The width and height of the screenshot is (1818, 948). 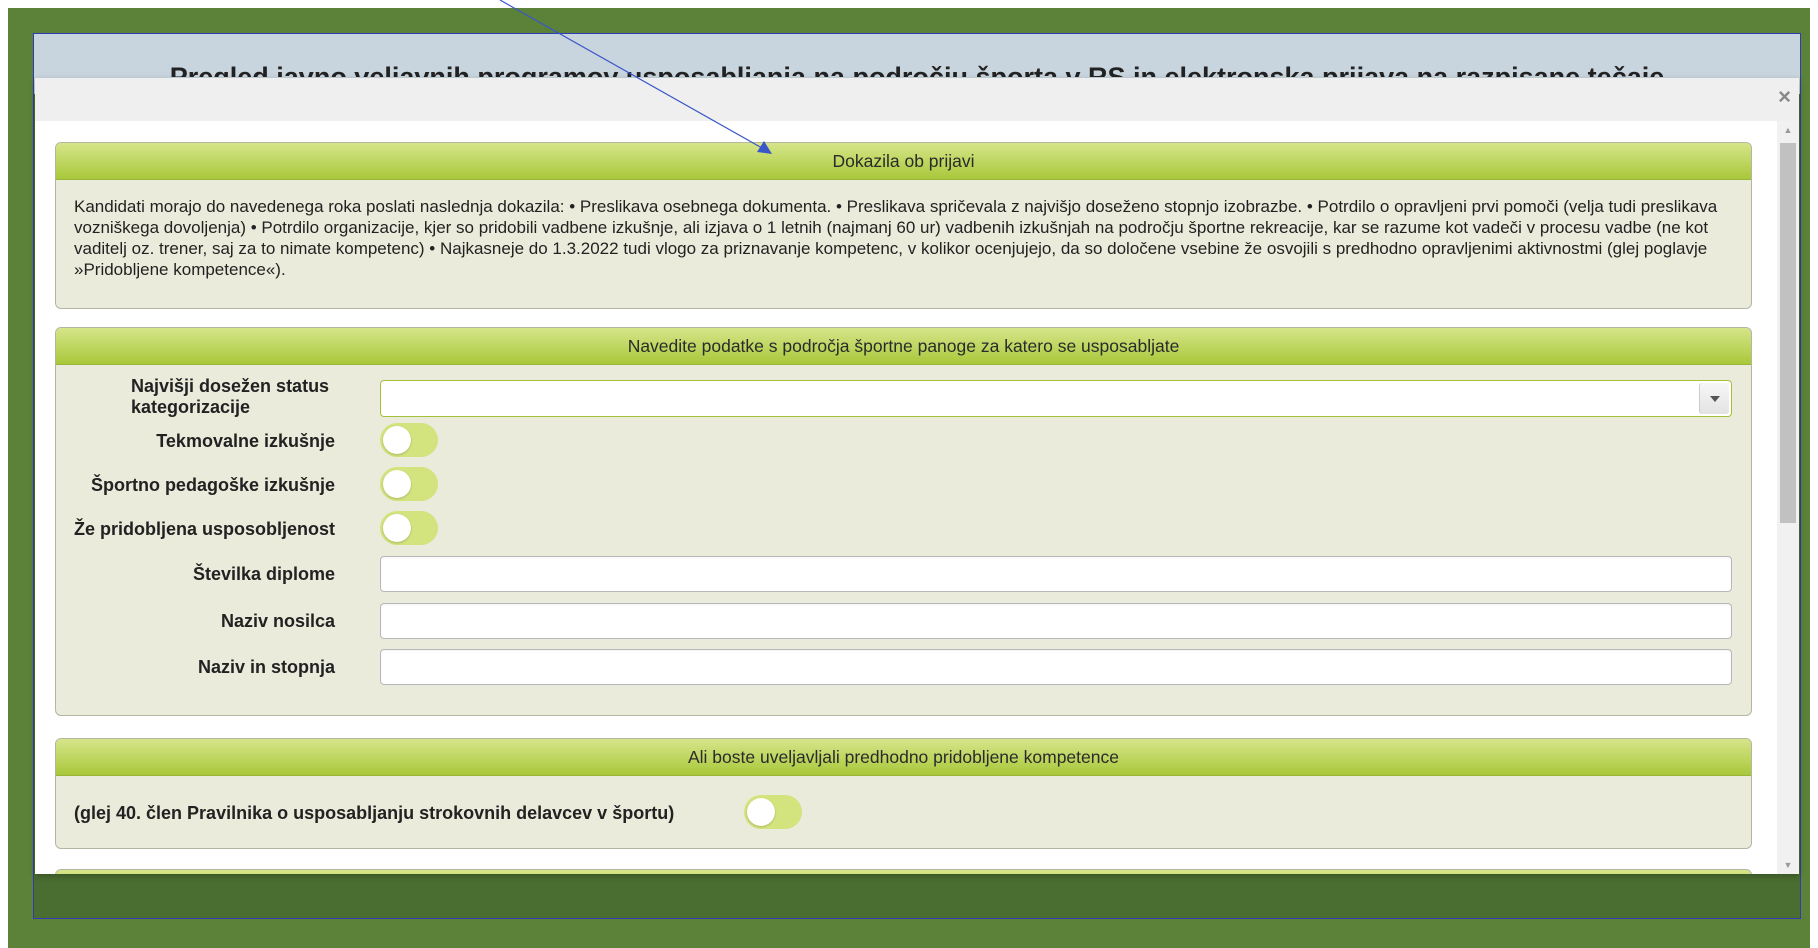 I want to click on next-panel-header, so click(x=903, y=872).